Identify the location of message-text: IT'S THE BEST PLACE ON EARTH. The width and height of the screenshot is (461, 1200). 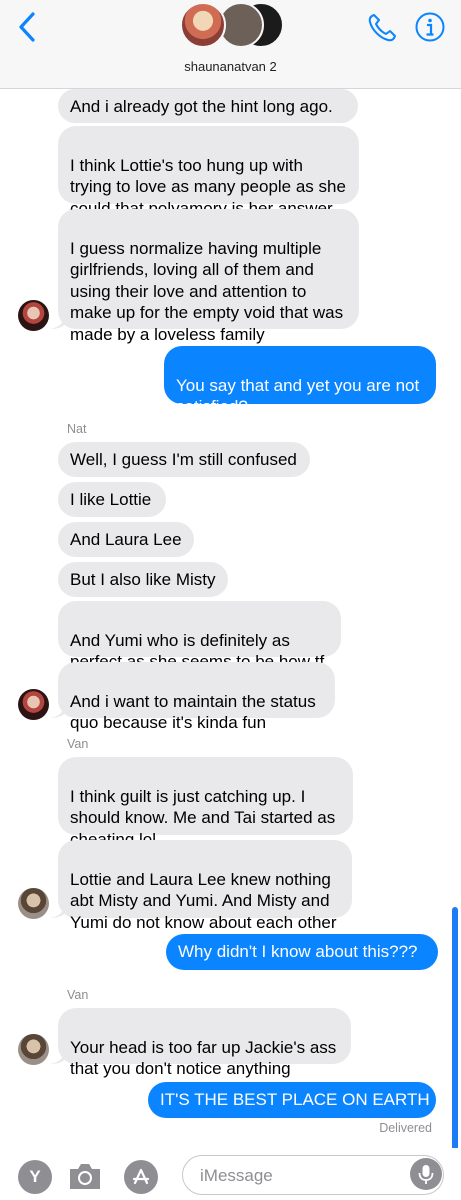
(295, 1099).